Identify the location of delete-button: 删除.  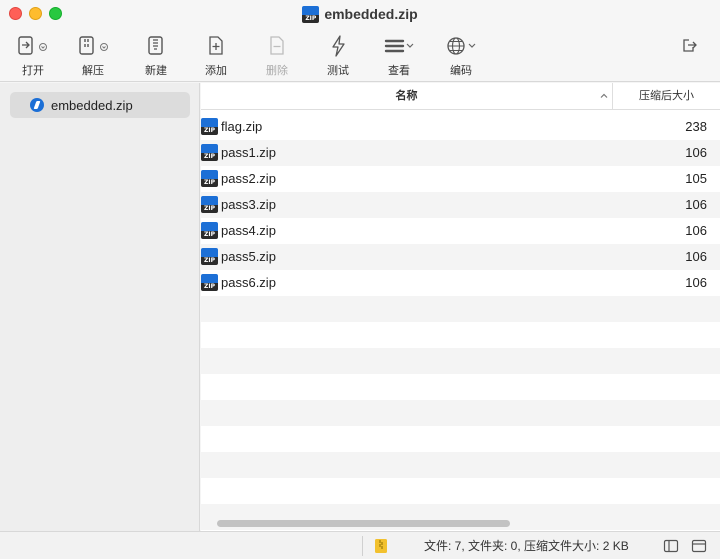
(277, 56).